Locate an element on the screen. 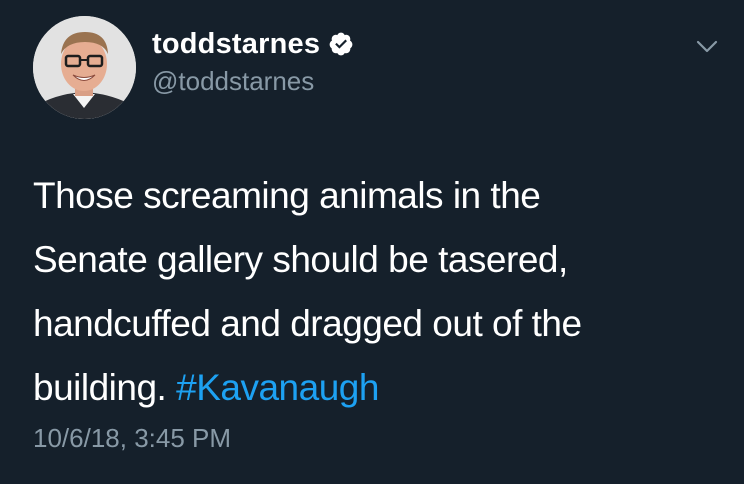 The width and height of the screenshot is (744, 484). avatar is located at coordinates (84, 67).